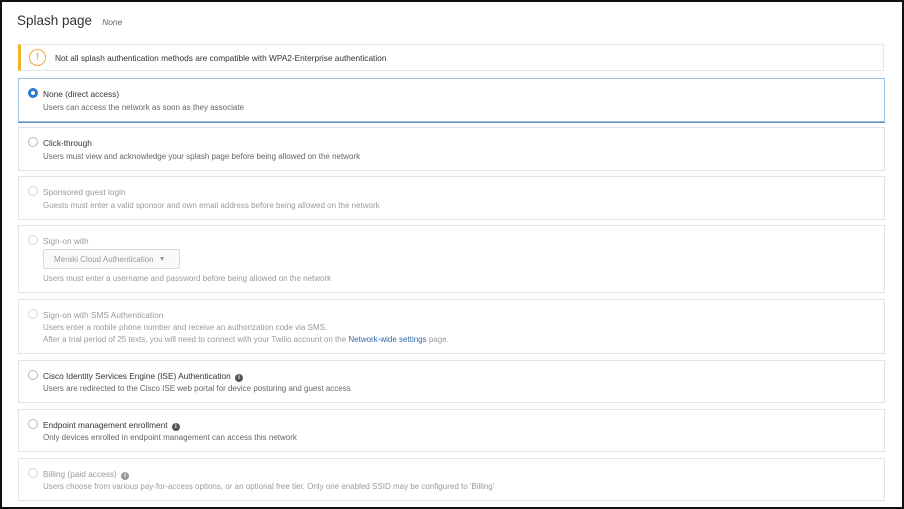 Image resolution: width=904 pixels, height=509 pixels. What do you see at coordinates (33, 142) in the screenshot?
I see `radio-click-through` at bounding box center [33, 142].